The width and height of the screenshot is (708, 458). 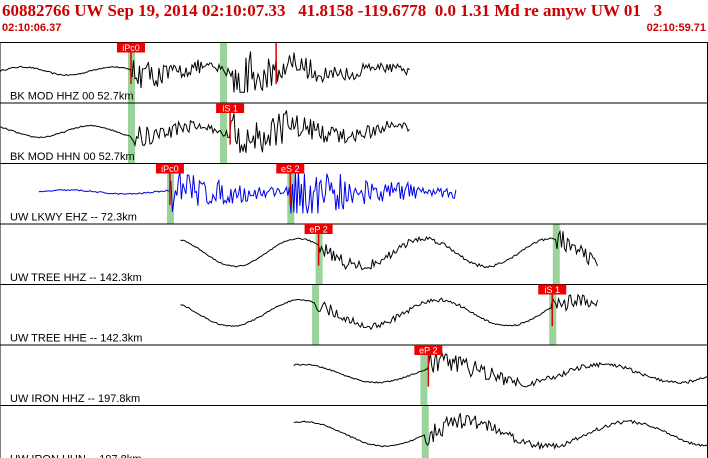 What do you see at coordinates (76, 339) in the screenshot?
I see `channel-label: UW TREE HHE -- 142.3km` at bounding box center [76, 339].